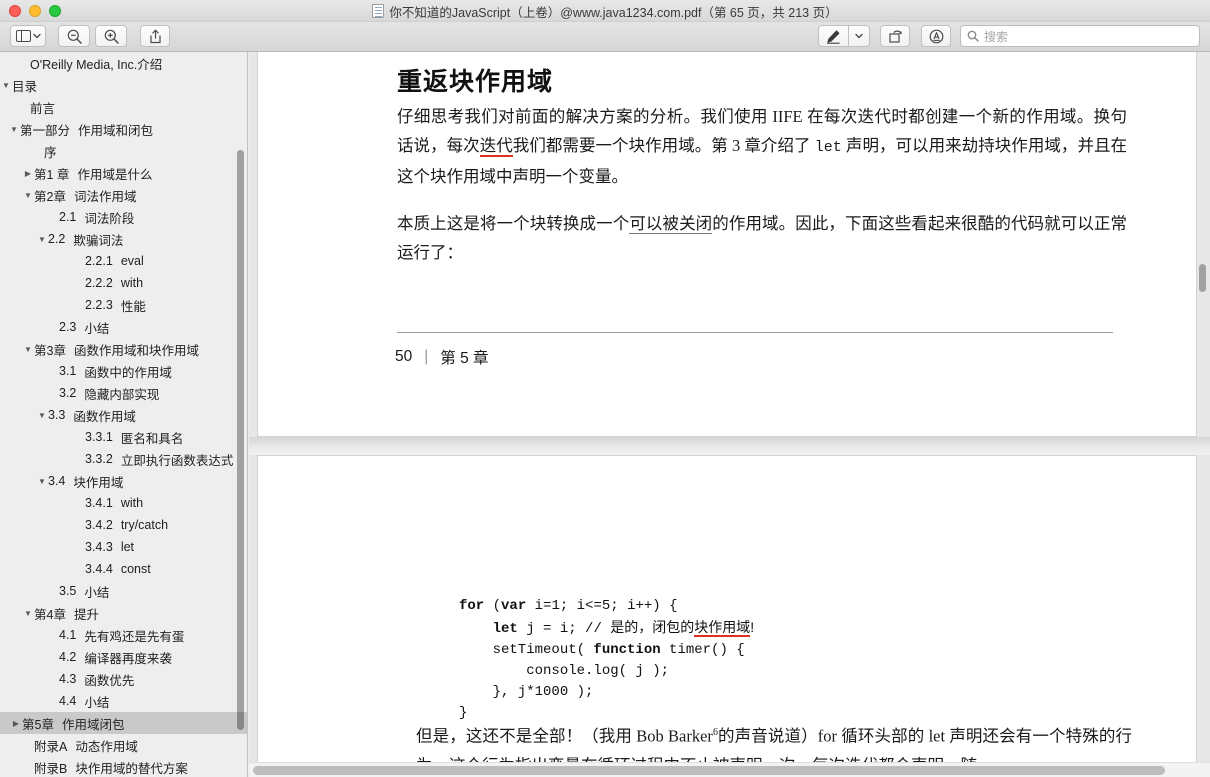 The image size is (1210, 777). Describe the element at coordinates (128, 372) in the screenshot. I see `outline-item-label: 函数中的作用域` at that location.